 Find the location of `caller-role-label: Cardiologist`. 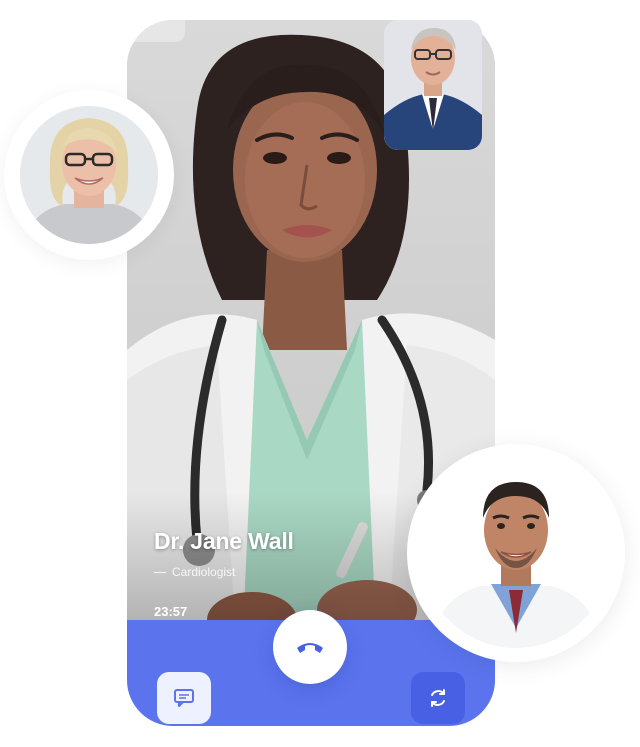

caller-role-label: Cardiologist is located at coordinates (204, 572).